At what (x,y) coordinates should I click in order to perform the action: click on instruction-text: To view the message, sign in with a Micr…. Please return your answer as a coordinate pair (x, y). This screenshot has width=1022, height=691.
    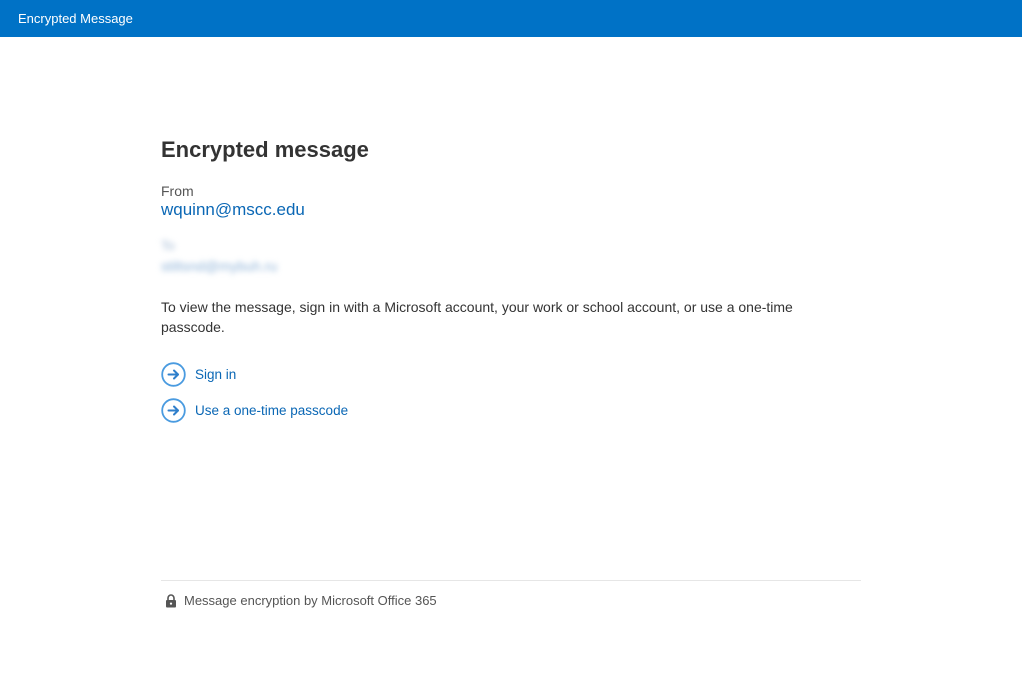
    Looking at the image, I should click on (477, 317).